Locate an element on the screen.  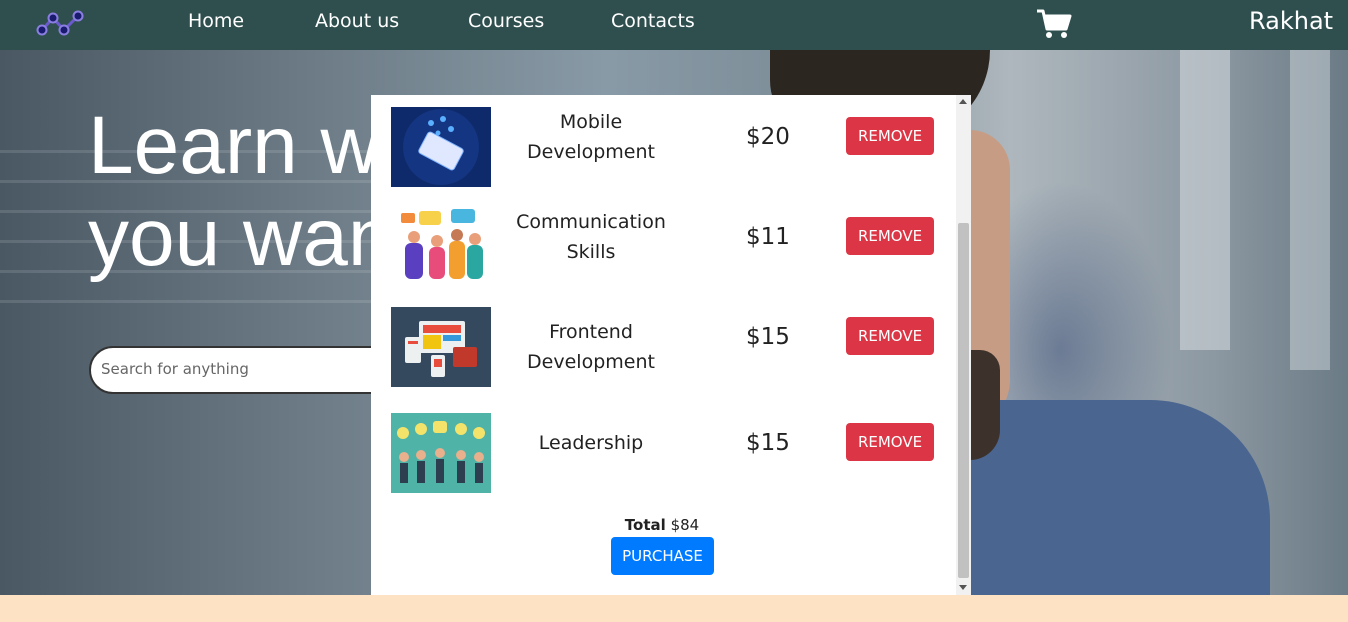
nav-link-courses: Courses is located at coordinates (506, 21).